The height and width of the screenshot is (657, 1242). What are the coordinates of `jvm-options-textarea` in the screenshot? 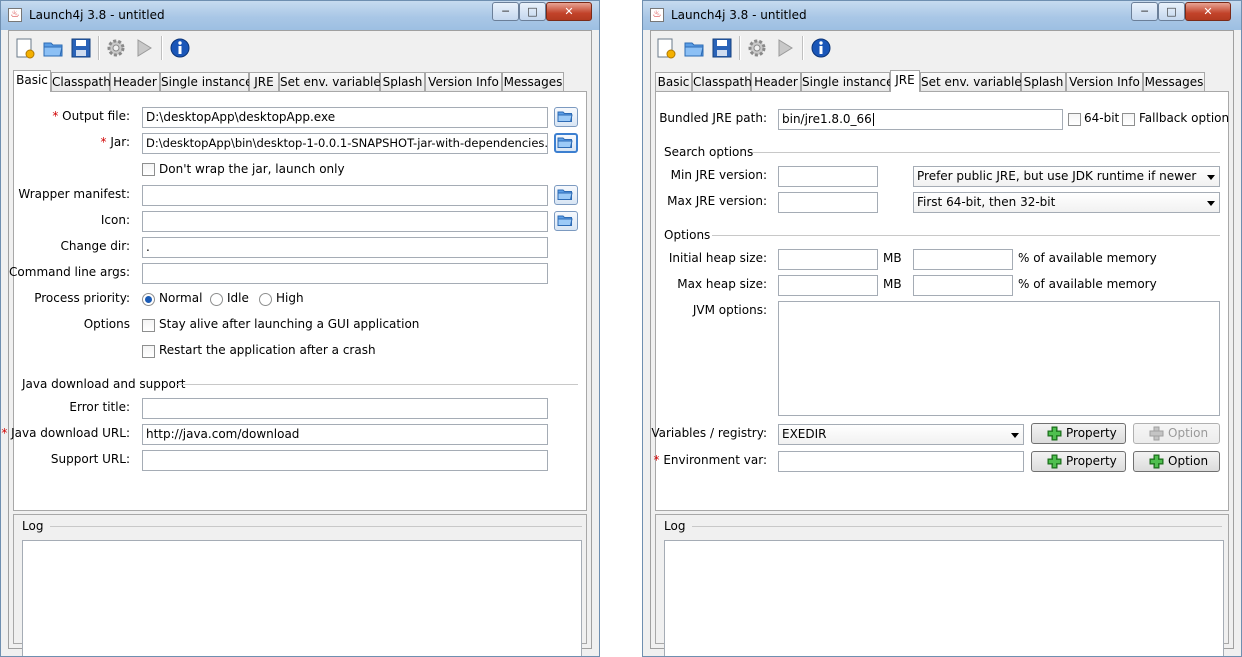 It's located at (999, 358).